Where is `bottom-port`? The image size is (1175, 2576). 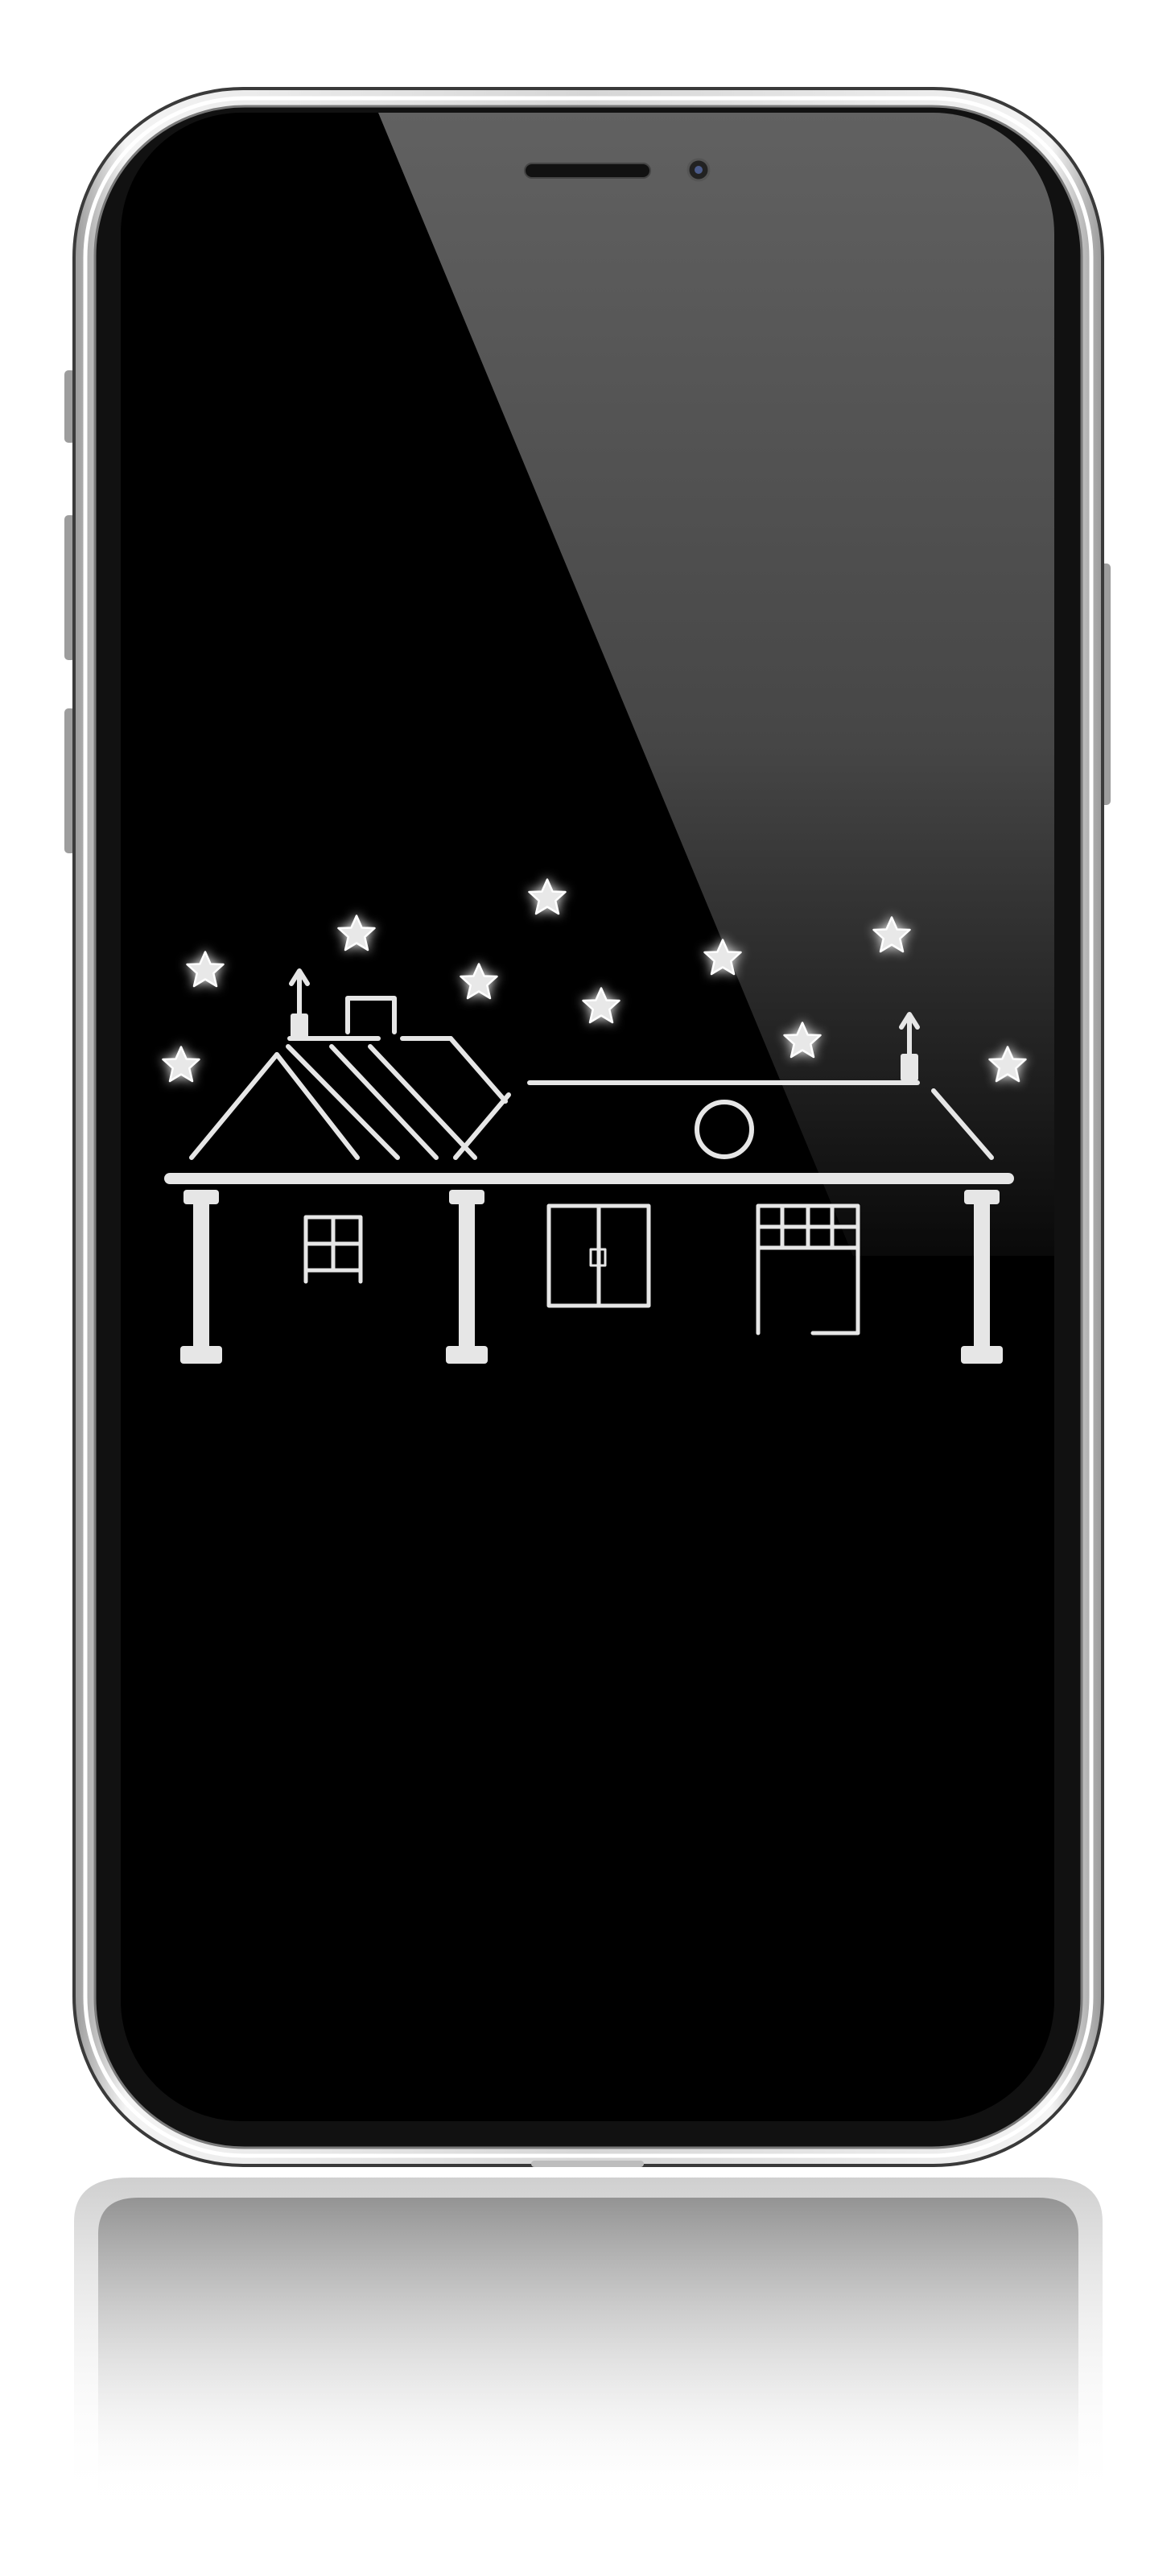 bottom-port is located at coordinates (587, 2164).